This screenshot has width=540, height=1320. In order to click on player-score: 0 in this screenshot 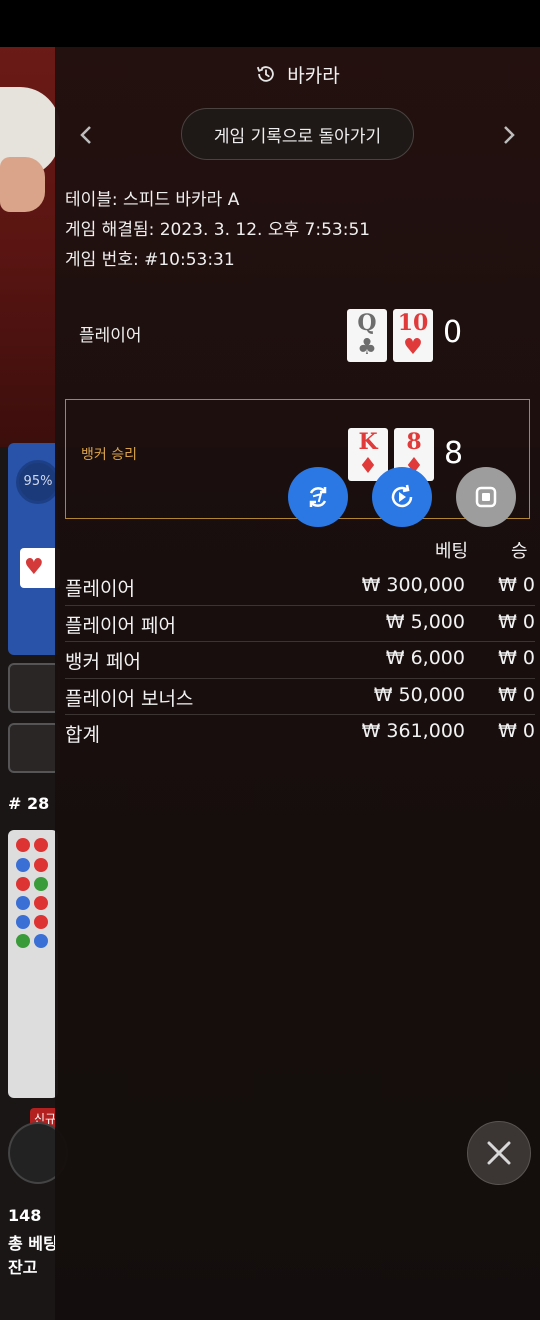, I will do `click(453, 332)`.